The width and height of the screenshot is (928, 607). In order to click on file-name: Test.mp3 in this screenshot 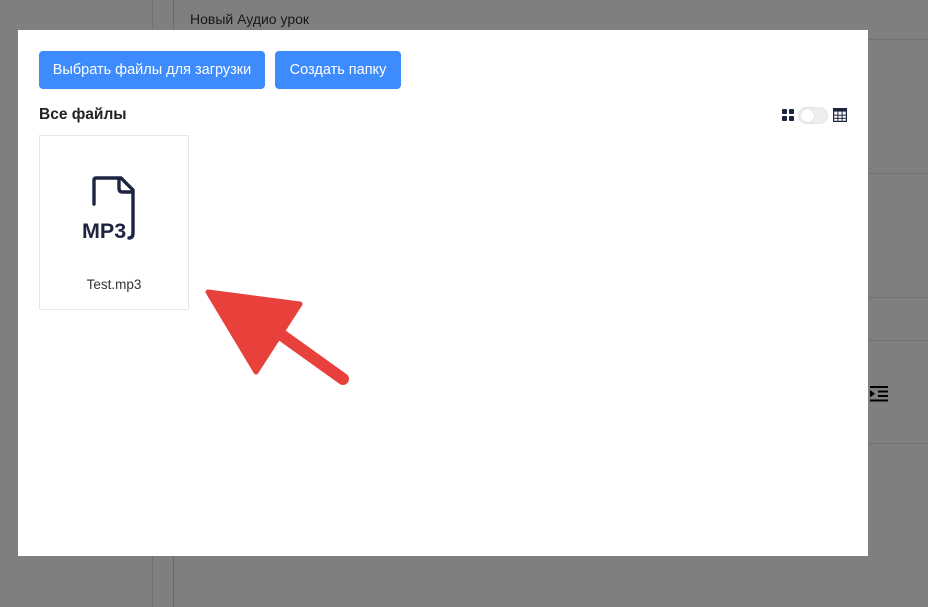, I will do `click(114, 284)`.